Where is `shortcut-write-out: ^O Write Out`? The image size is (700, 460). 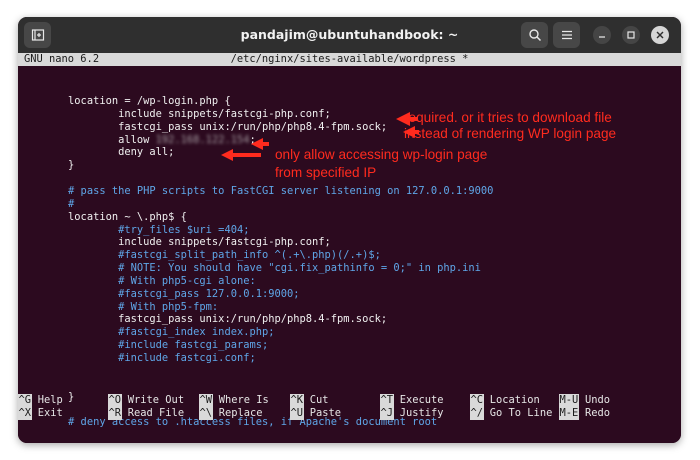 shortcut-write-out: ^O Write Out is located at coordinates (146, 400).